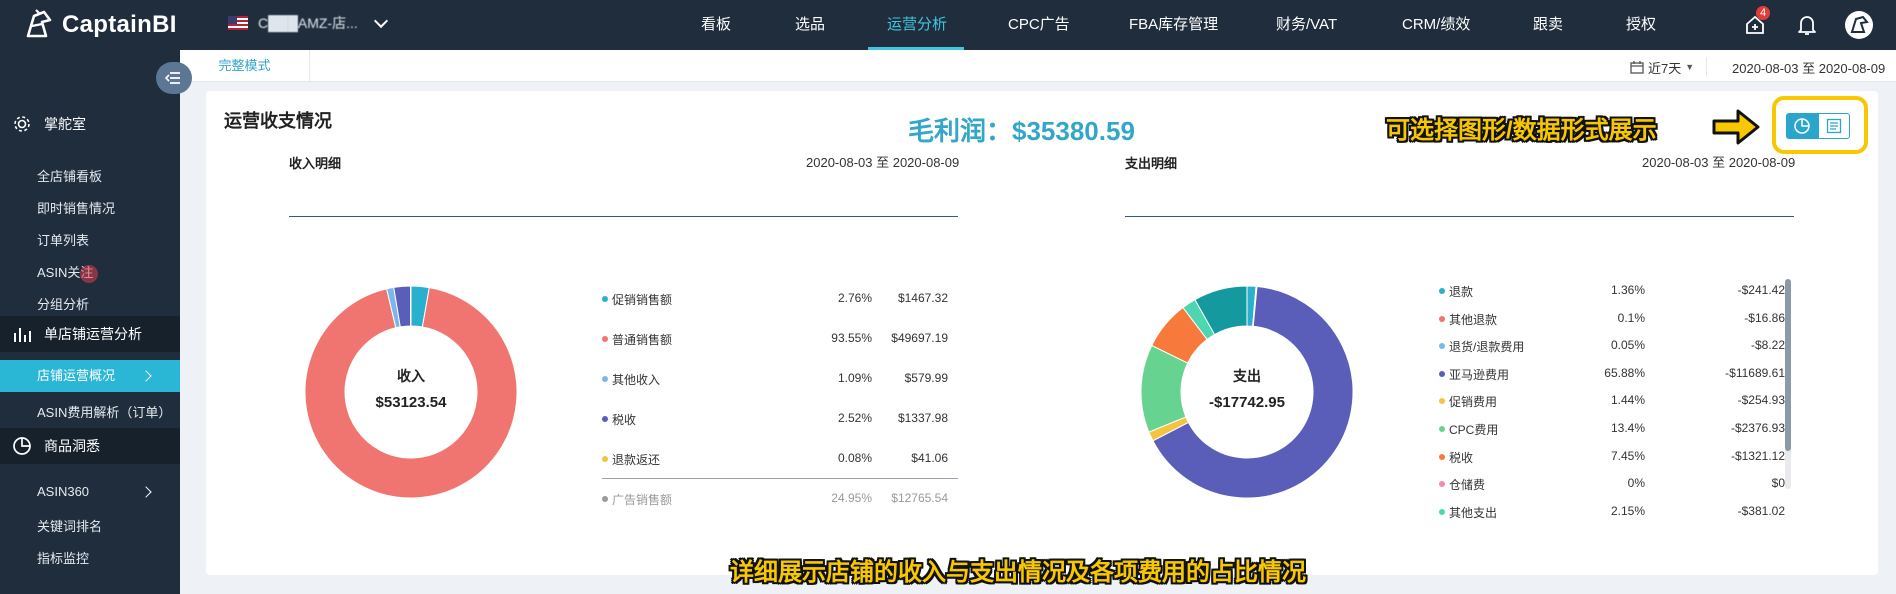 This screenshot has width=1896, height=594. What do you see at coordinates (1459, 216) in the screenshot?
I see `expense-divider` at bounding box center [1459, 216].